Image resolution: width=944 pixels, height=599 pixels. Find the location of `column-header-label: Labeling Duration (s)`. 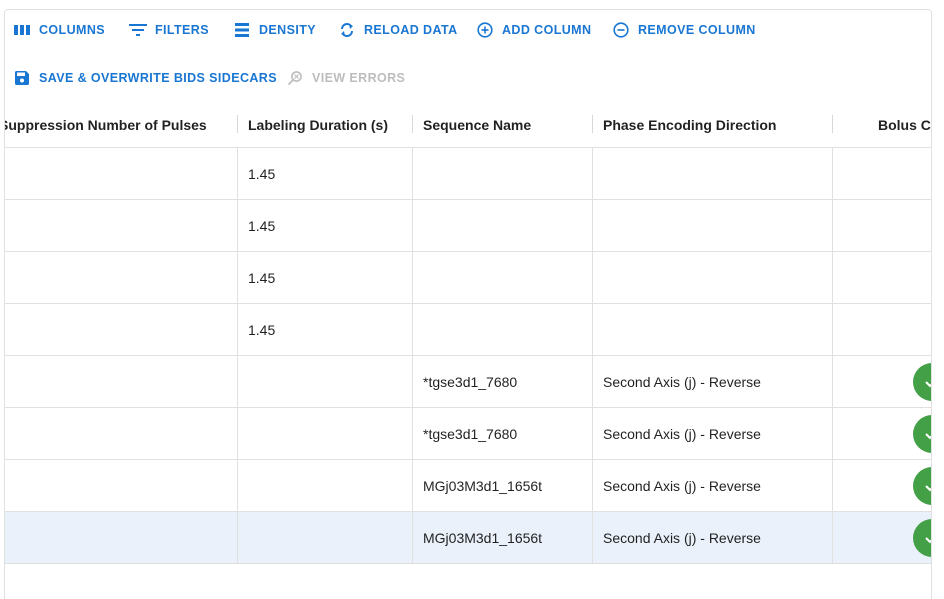

column-header-label: Labeling Duration (s) is located at coordinates (318, 125).